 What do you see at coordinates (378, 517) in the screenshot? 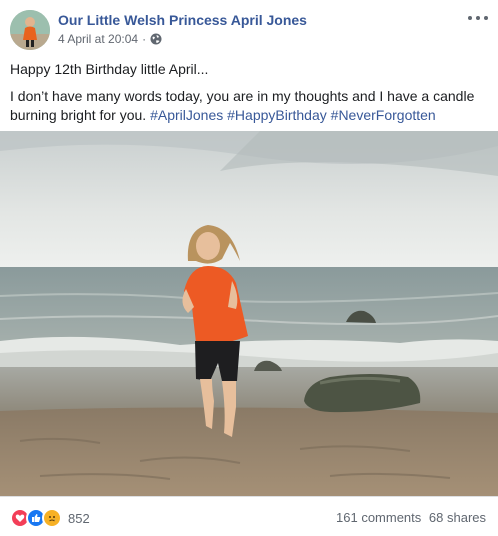
I see `comments-count-link: 161 comments` at bounding box center [378, 517].